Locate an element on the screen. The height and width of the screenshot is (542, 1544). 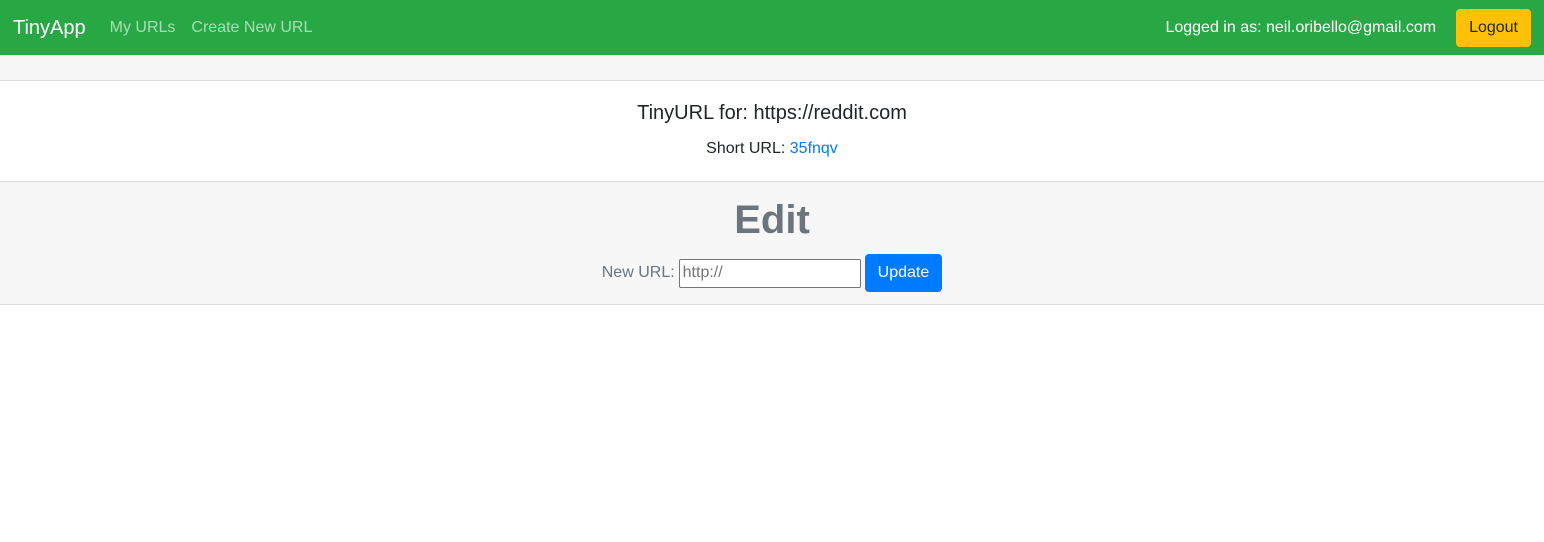
logged-in-status: Logged in as: neil.oribello@gmail.com is located at coordinates (1301, 27).